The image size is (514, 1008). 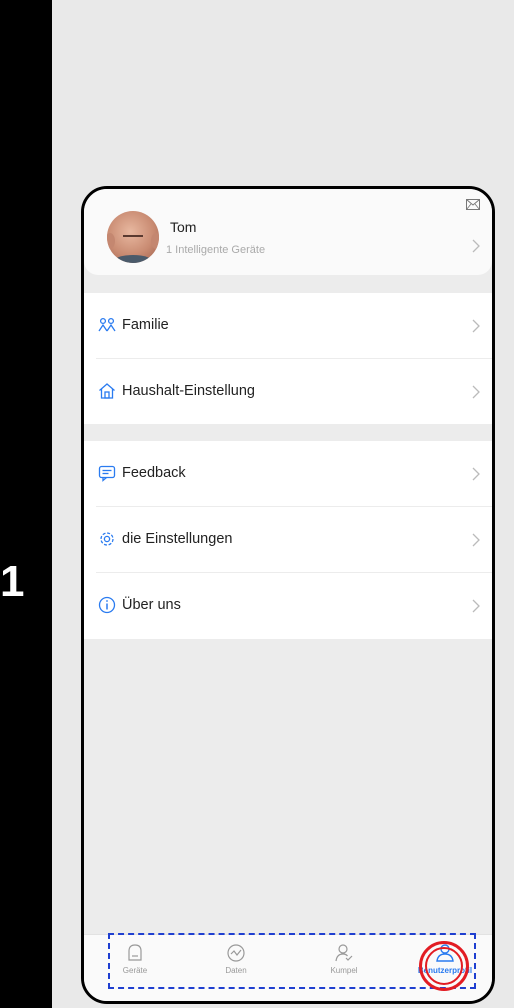 What do you see at coordinates (133, 237) in the screenshot?
I see `avatar` at bounding box center [133, 237].